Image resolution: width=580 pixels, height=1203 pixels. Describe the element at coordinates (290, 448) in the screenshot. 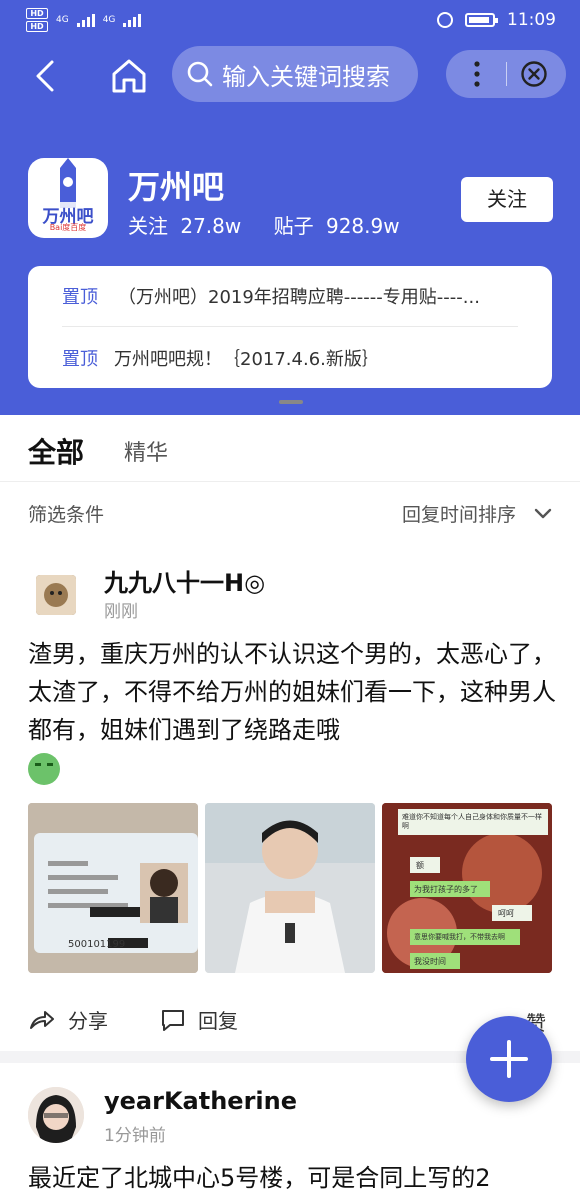

I see `tab-bar: 全部 精华` at that location.